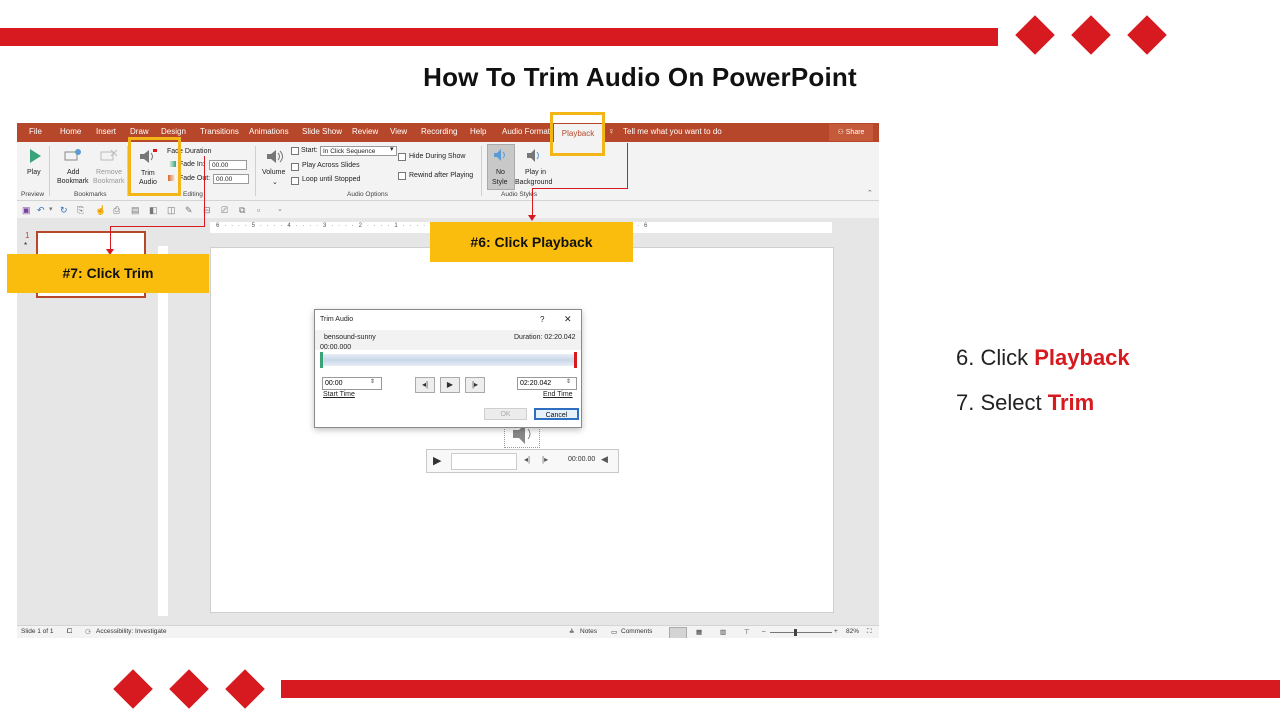 The height and width of the screenshot is (720, 1280). What do you see at coordinates (321, 360) in the screenshot?
I see `start-trim-handle` at bounding box center [321, 360].